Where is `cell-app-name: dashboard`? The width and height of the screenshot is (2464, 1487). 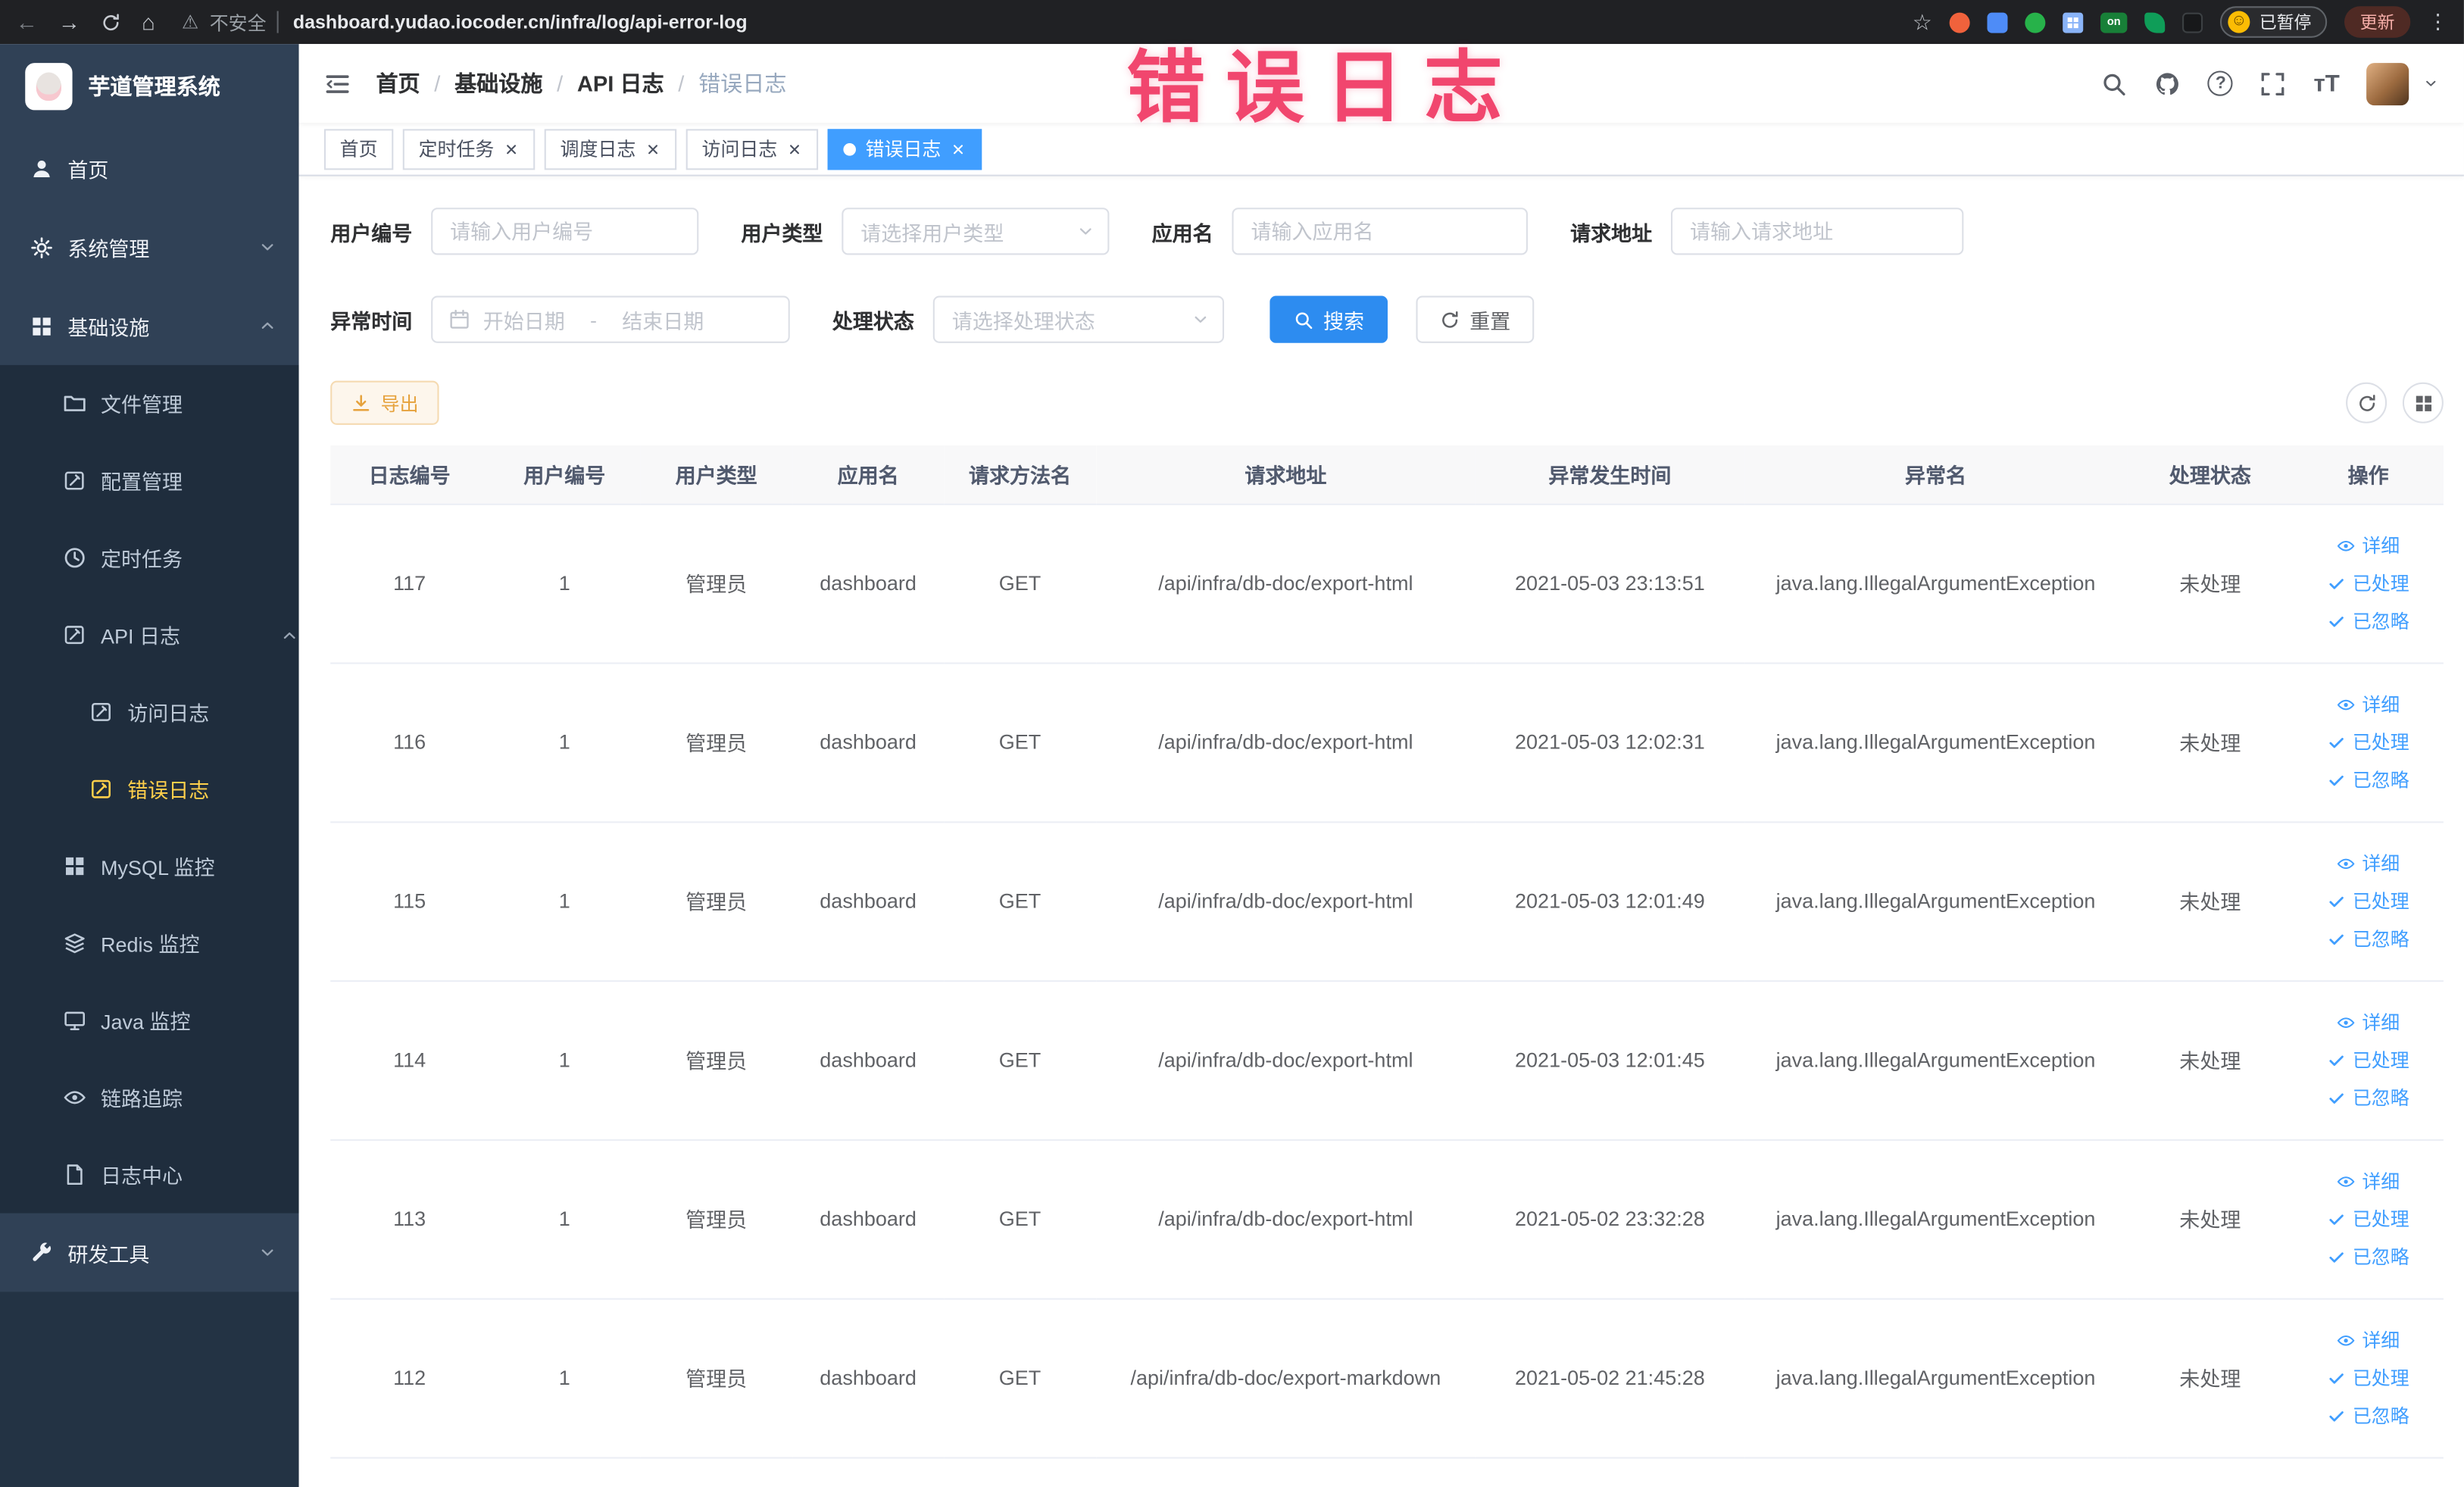
cell-app-name: dashboard is located at coordinates (868, 1378).